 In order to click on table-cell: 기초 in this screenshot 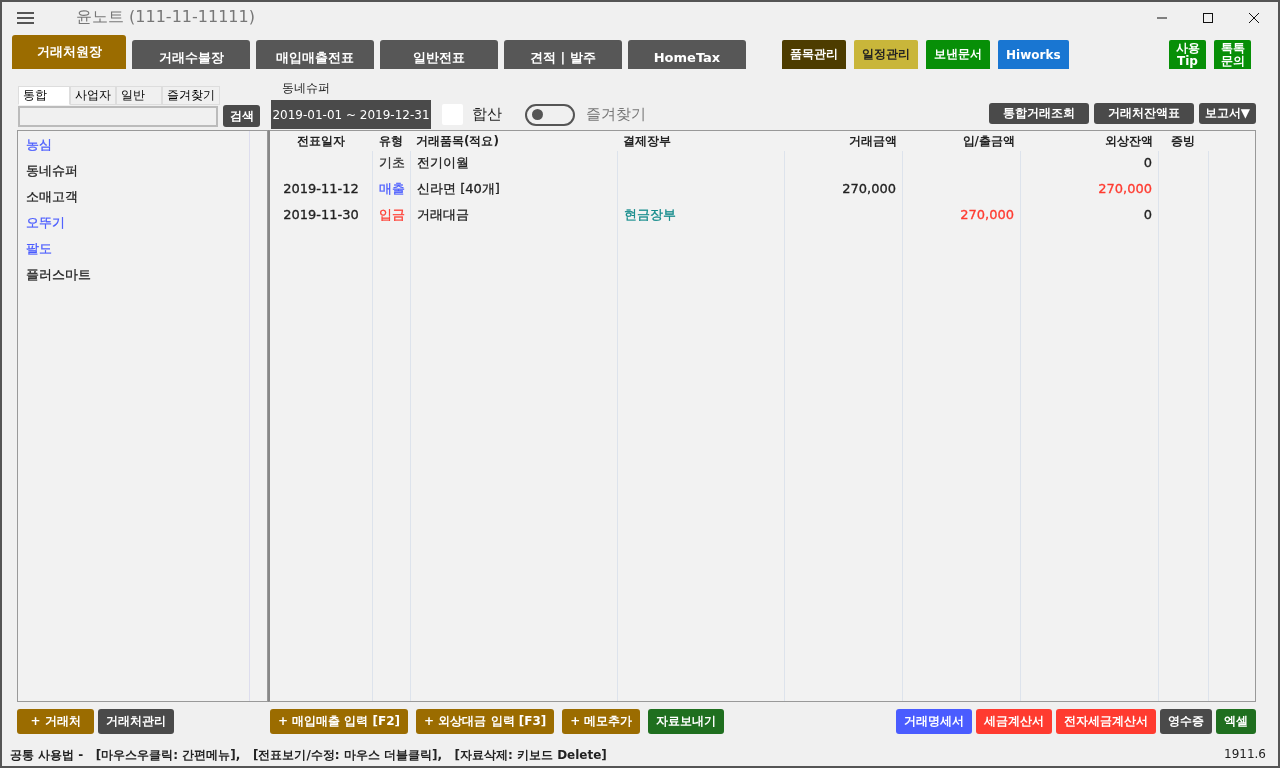, I will do `click(391, 162)`.